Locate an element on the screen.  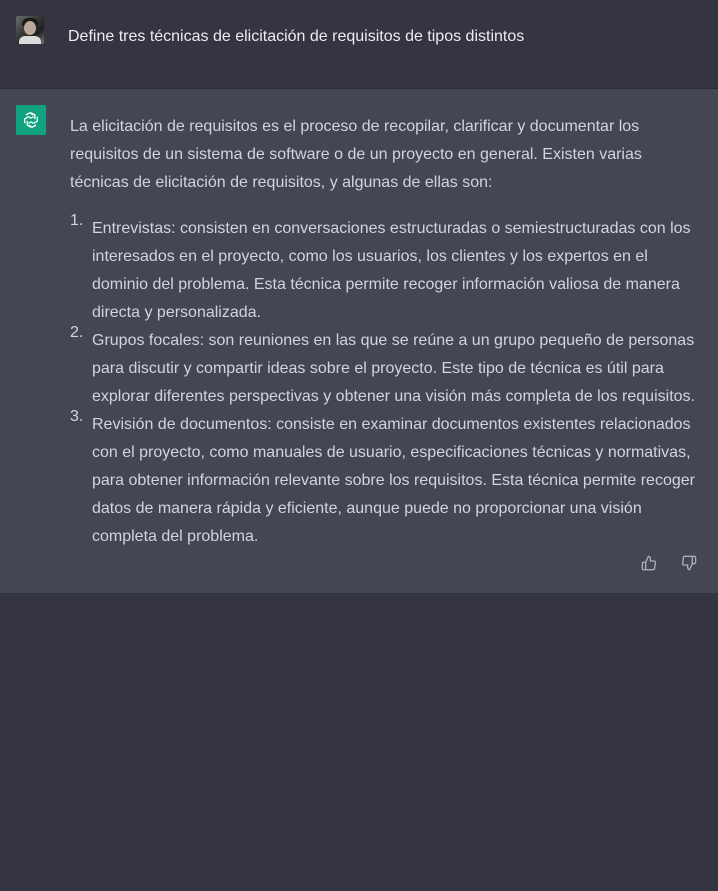
thumbs-up-button is located at coordinates (649, 563).